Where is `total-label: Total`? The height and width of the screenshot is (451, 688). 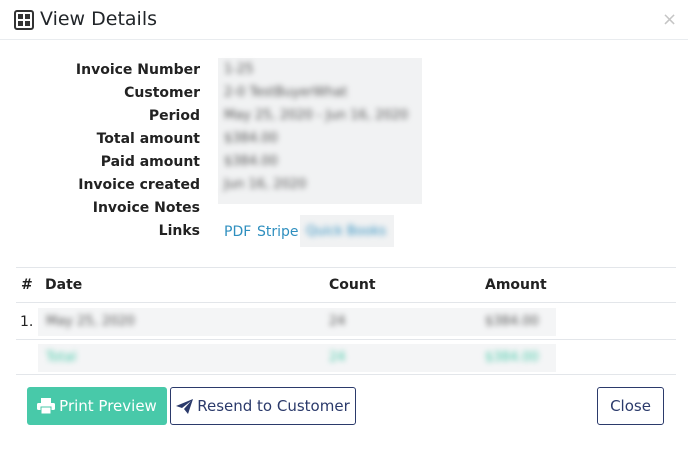 total-label: Total is located at coordinates (61, 357).